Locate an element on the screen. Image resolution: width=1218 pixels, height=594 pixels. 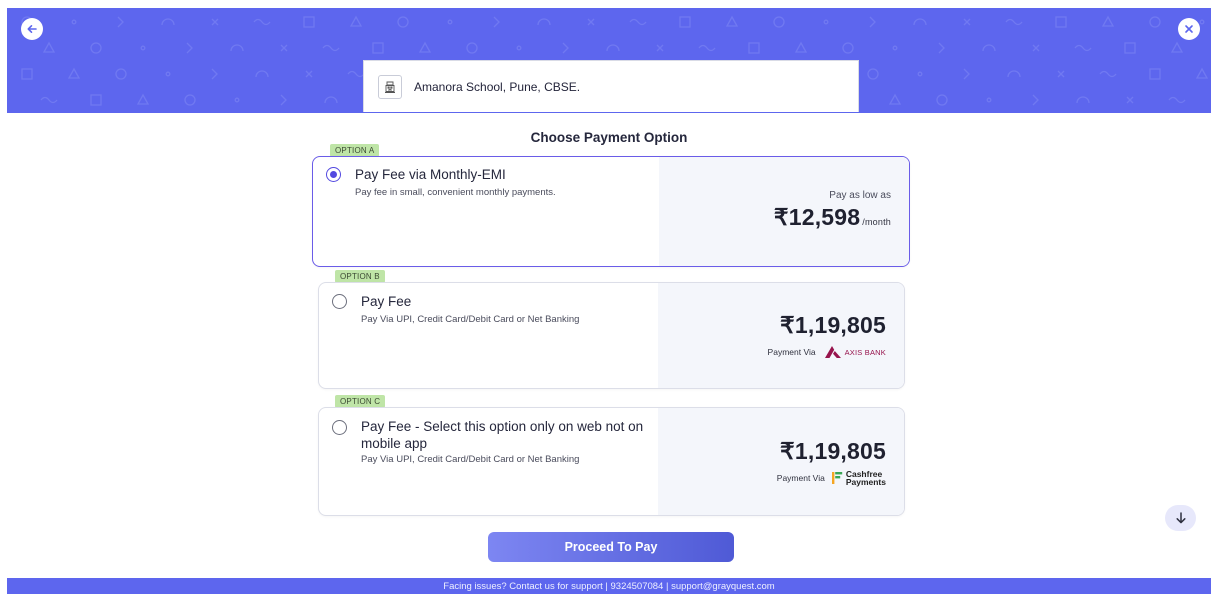
option-a-price-panel: Pay as low as ₹12,598/month is located at coordinates (784, 211).